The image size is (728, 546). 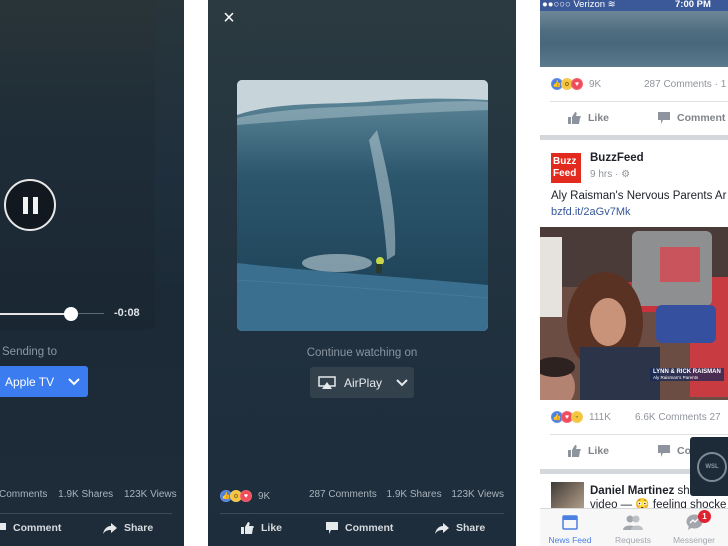 What do you see at coordinates (600, 417) in the screenshot?
I see `reaction-count: 111K` at bounding box center [600, 417].